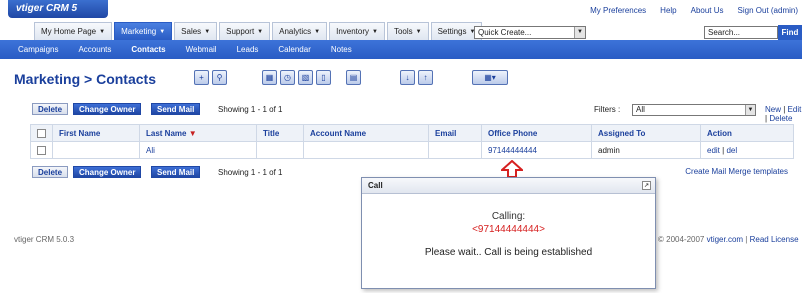  What do you see at coordinates (96, 133) in the screenshot?
I see `col-first-name: First Name` at bounding box center [96, 133].